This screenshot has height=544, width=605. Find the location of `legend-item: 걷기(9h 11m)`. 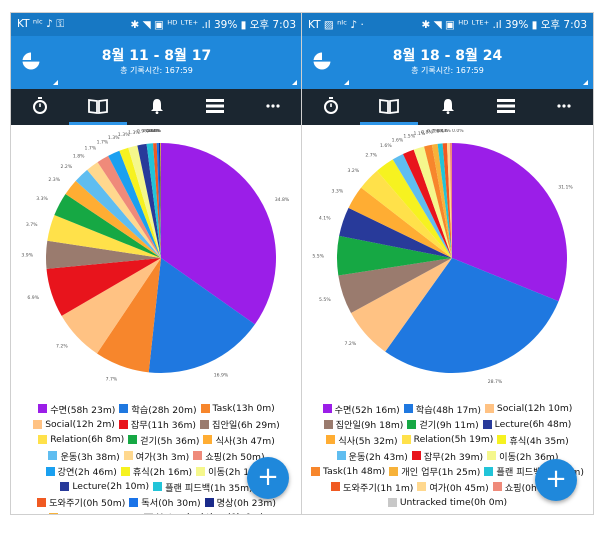

legend-item: 걷기(9h 11m) is located at coordinates (443, 424).